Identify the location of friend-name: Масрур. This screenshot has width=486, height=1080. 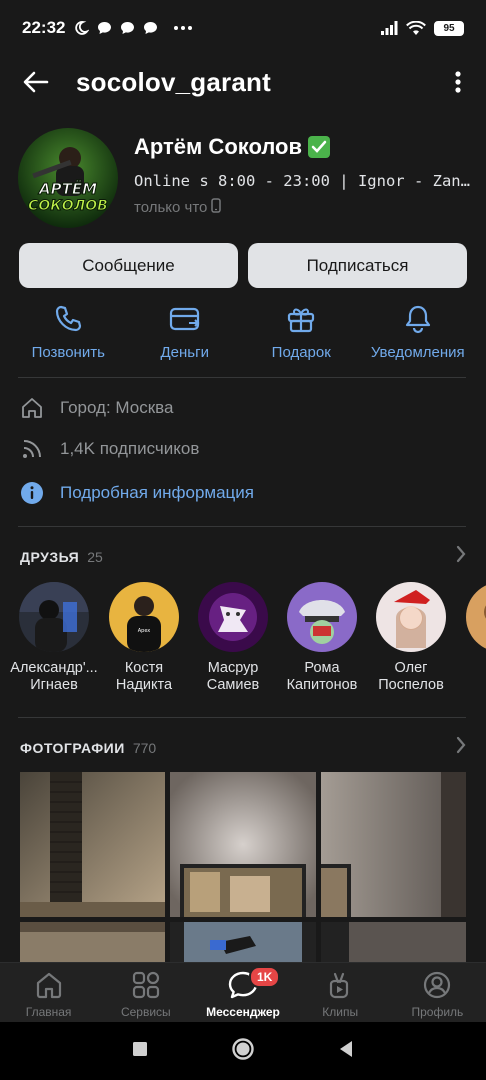
(233, 668).